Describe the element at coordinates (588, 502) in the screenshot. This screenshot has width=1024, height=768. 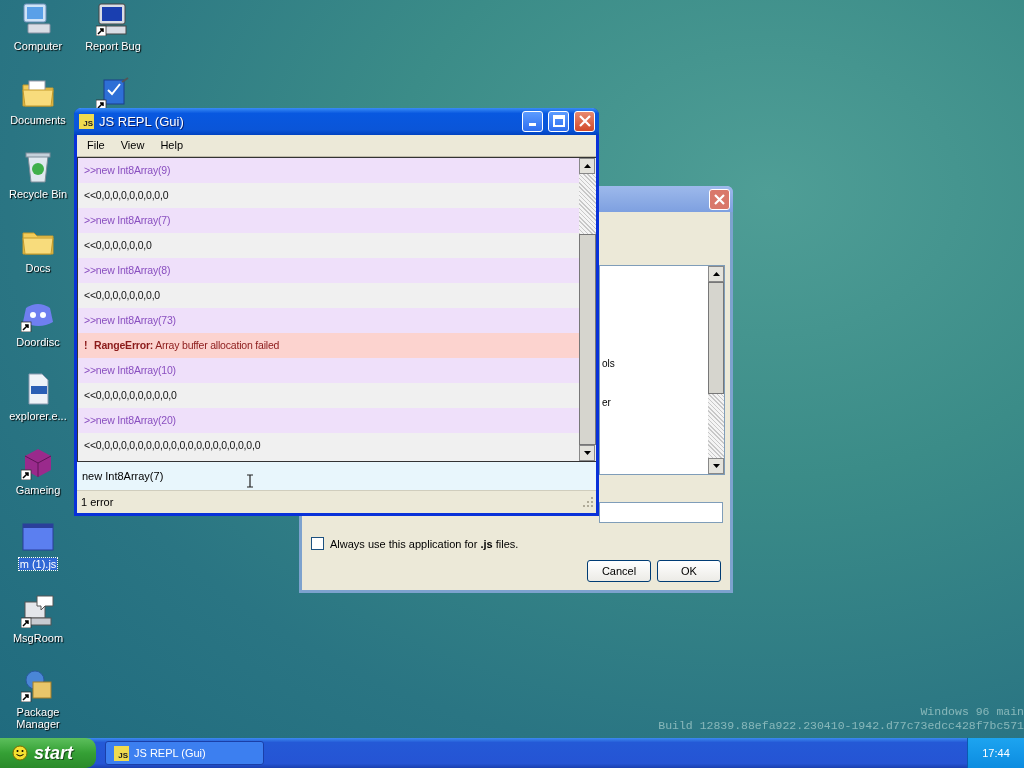
I see `resize-grip-icon` at that location.